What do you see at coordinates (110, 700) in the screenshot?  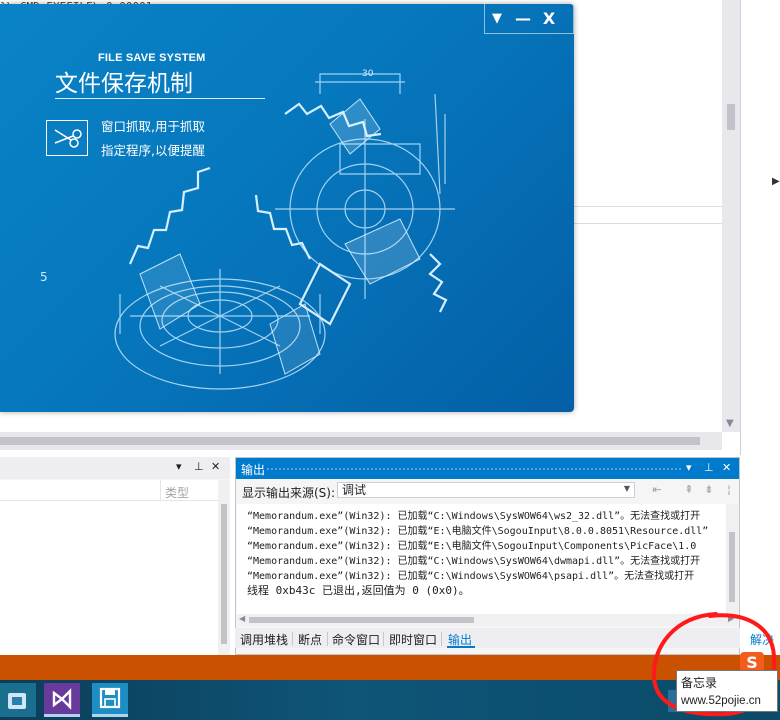 I see `save-app-taskbar-icon` at bounding box center [110, 700].